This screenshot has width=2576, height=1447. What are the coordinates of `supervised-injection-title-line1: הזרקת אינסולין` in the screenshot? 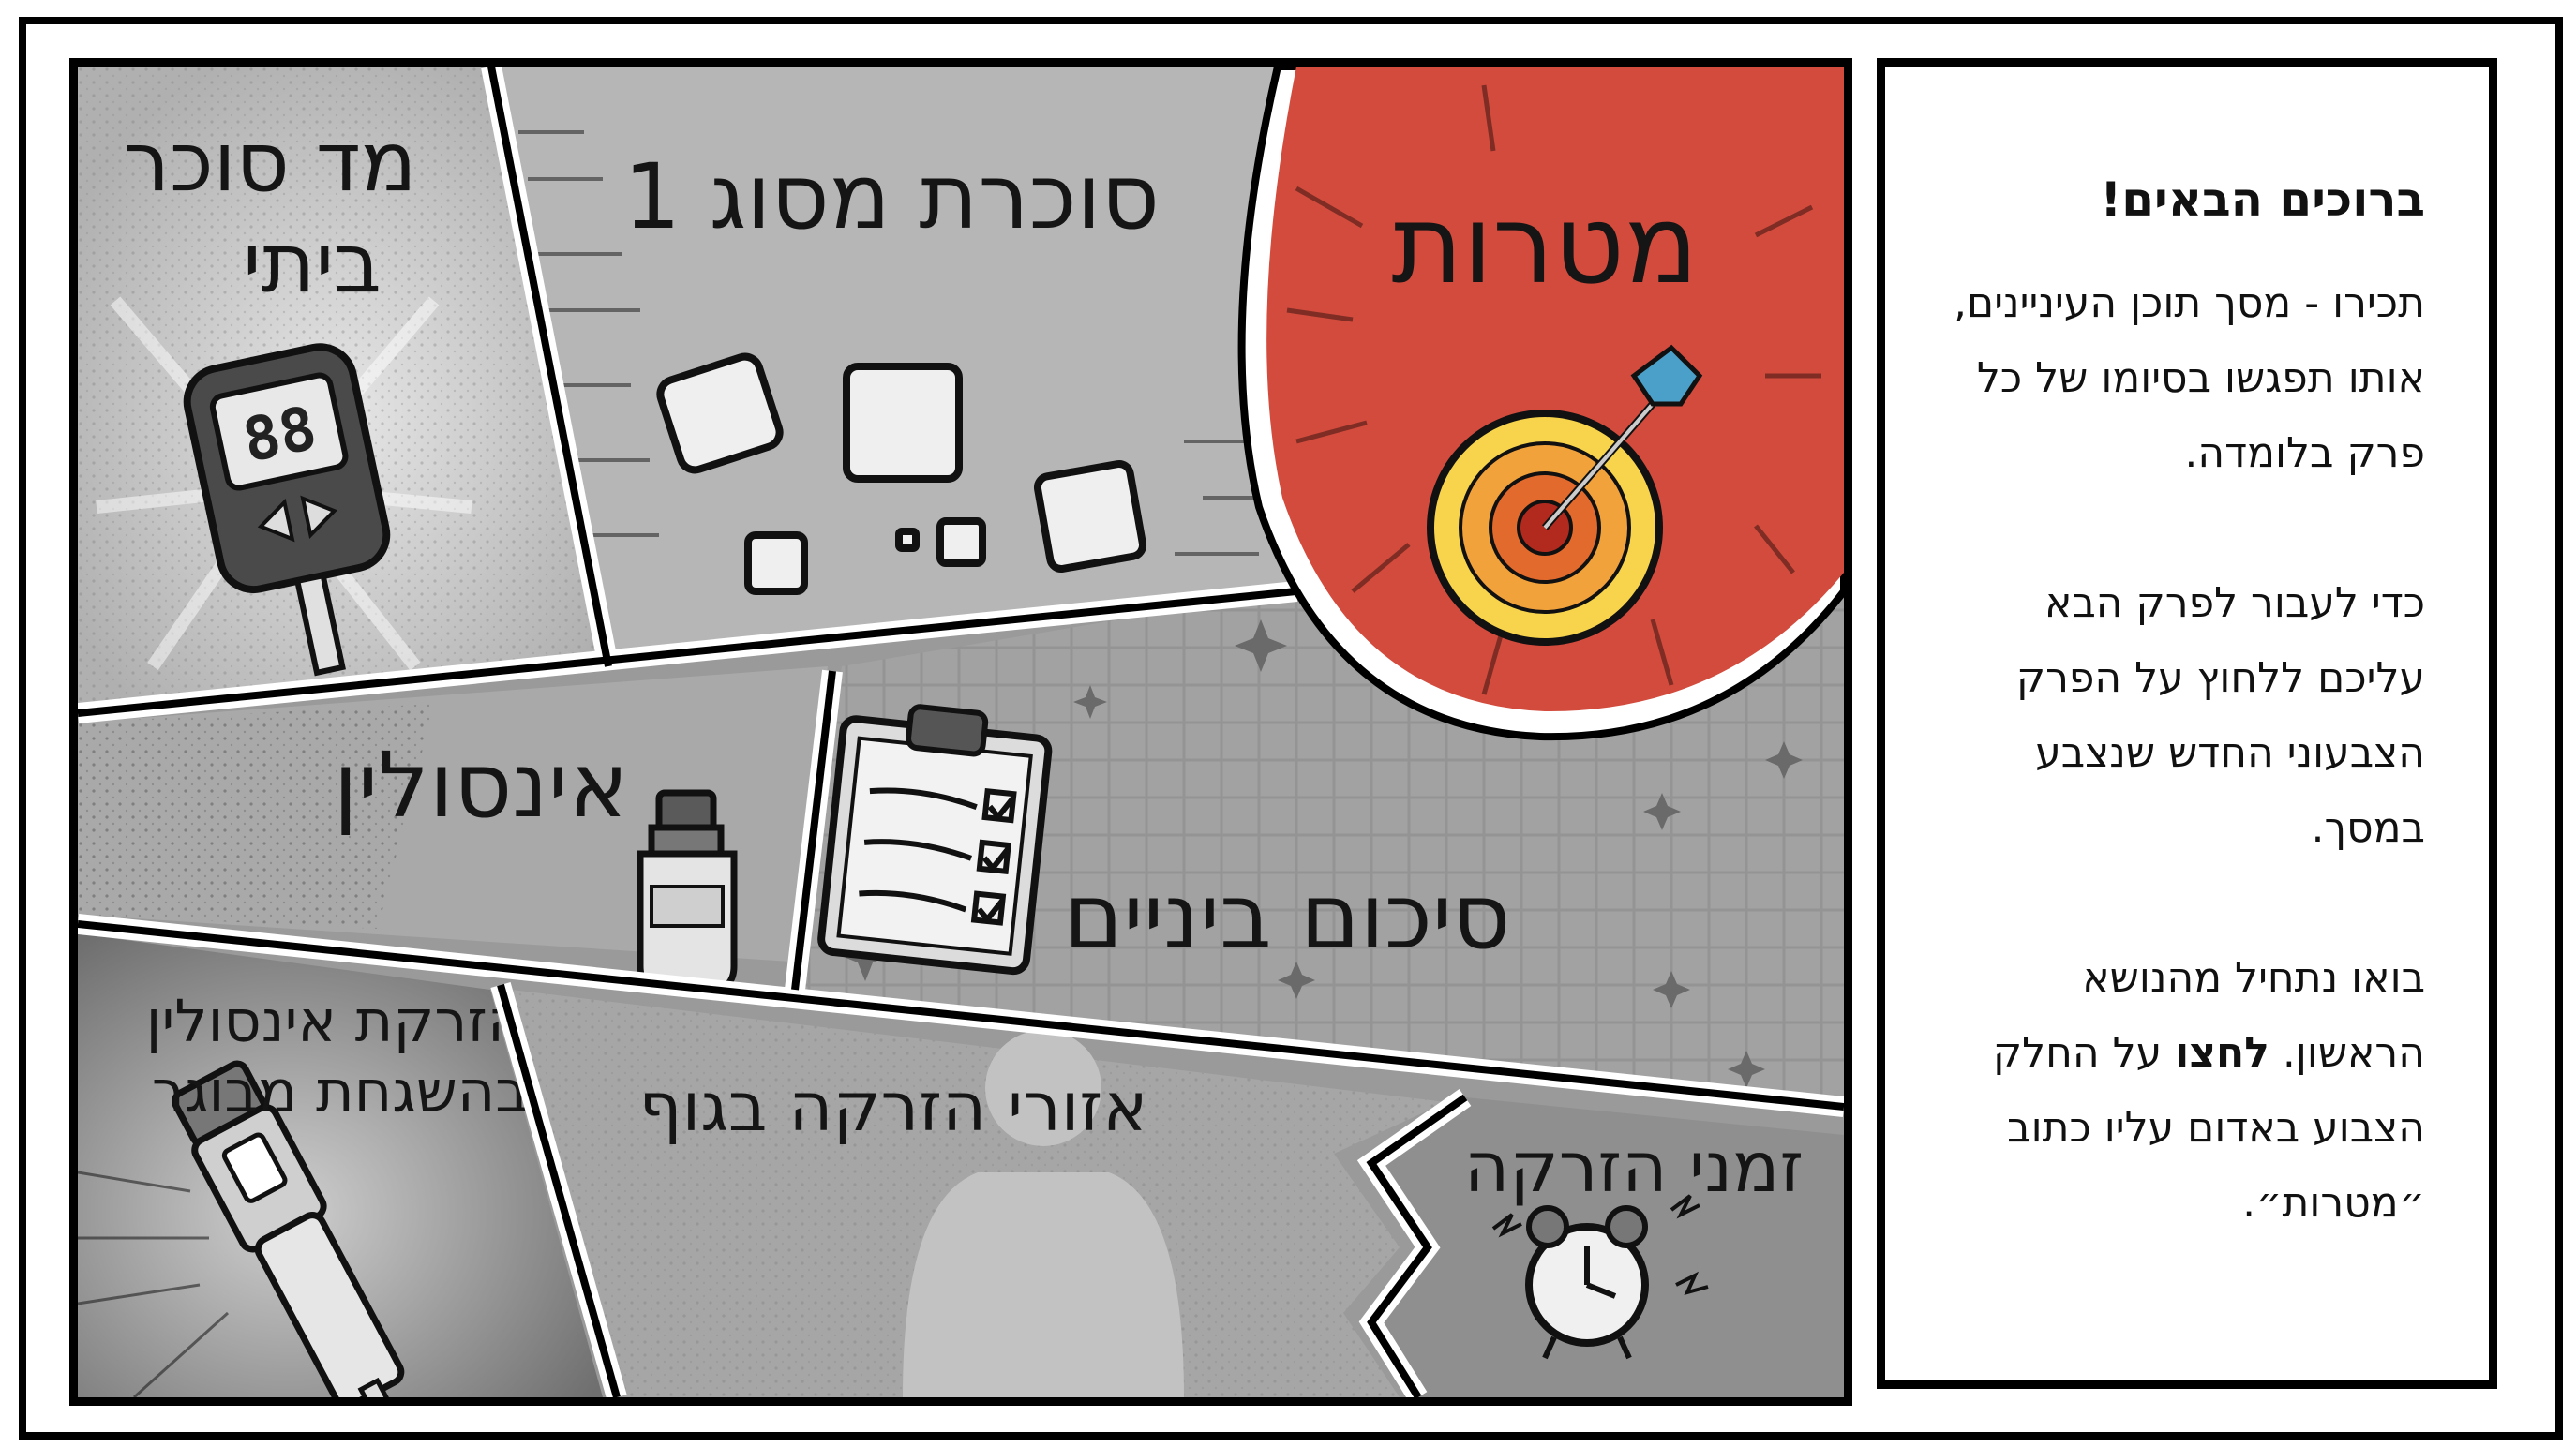 It's located at (336, 1021).